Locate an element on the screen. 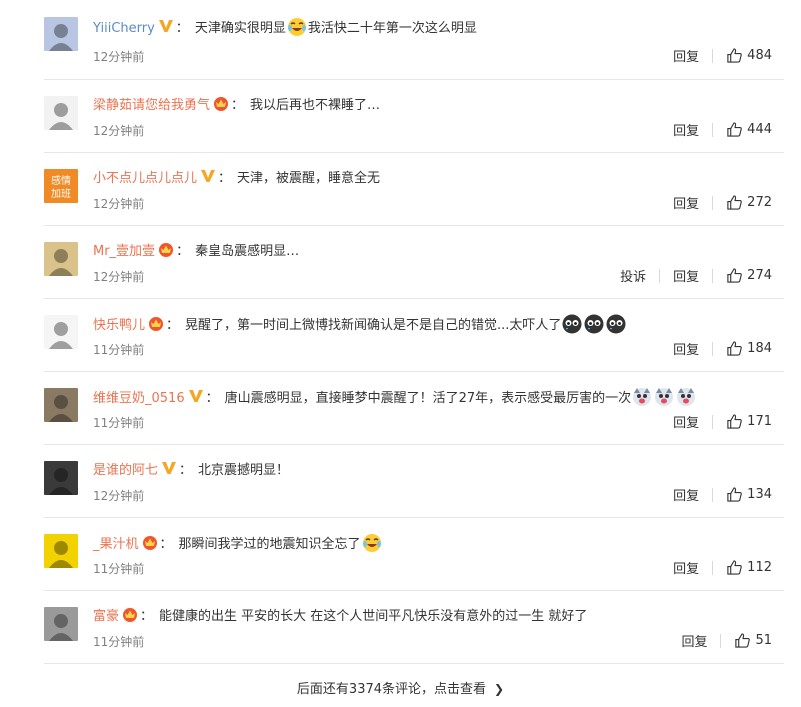 Image resolution: width=801 pixels, height=707 pixels. svg-text: 感情 is located at coordinates (61, 180).